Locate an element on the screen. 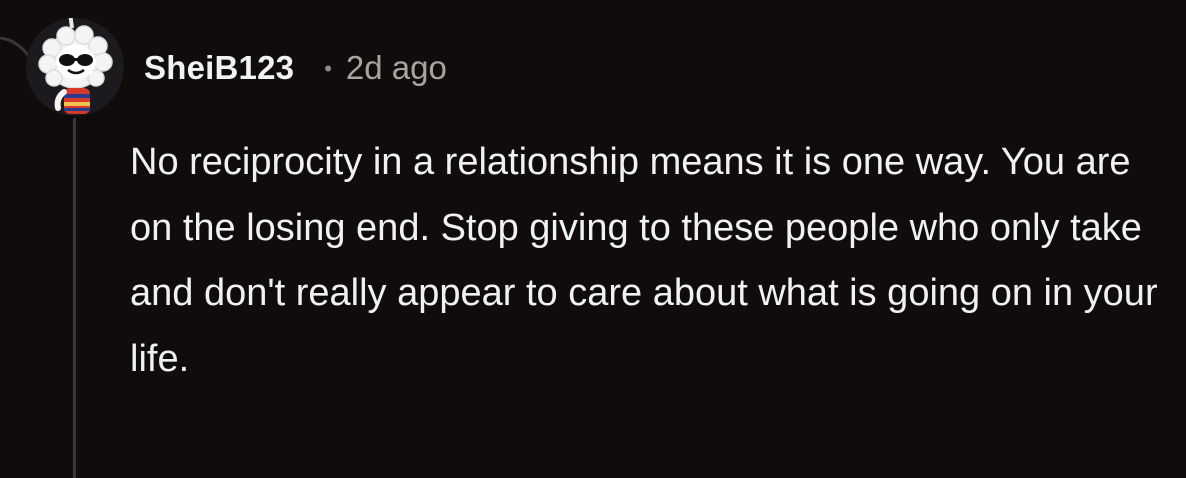 The width and height of the screenshot is (1186, 478). avatar is located at coordinates (75, 67).